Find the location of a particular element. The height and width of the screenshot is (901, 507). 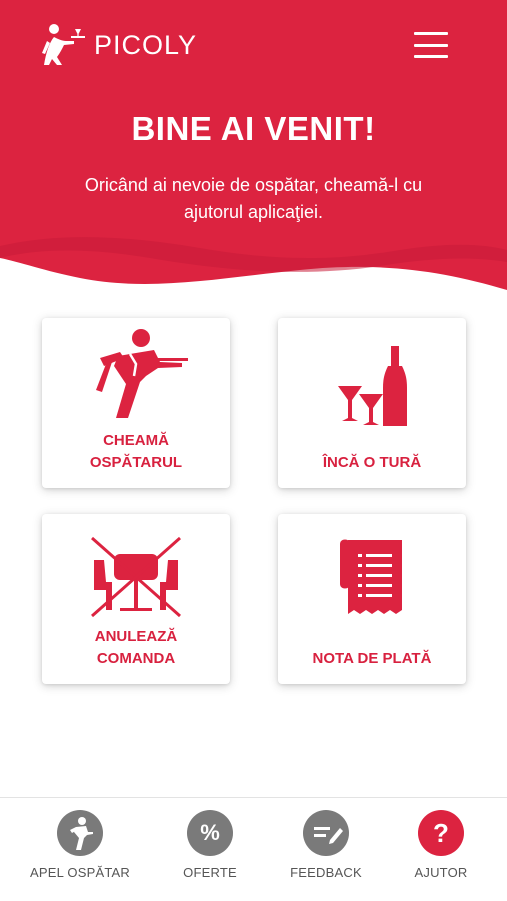

nav-feedback-label: FEEDBACK is located at coordinates (326, 872).